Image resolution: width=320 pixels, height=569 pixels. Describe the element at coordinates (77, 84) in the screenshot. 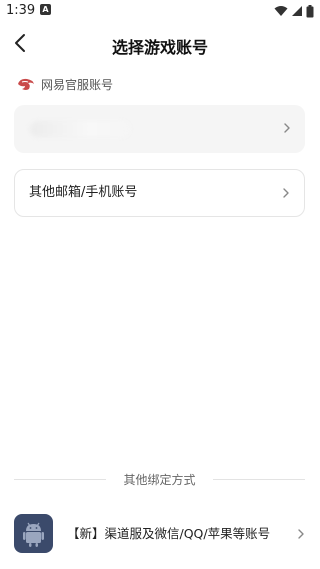

I see `netease-section-label: 网易官服账号` at that location.